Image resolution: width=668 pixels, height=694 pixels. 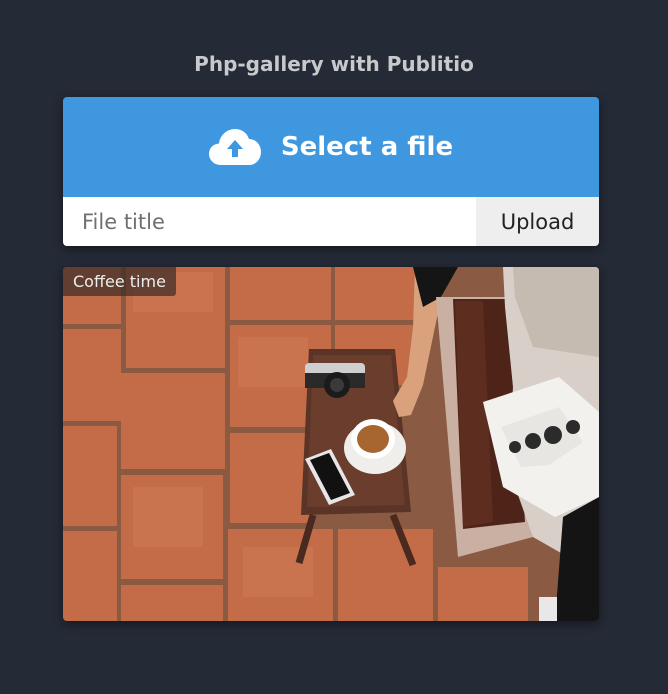 I want to click on select-file-button: Select a file, so click(x=331, y=147).